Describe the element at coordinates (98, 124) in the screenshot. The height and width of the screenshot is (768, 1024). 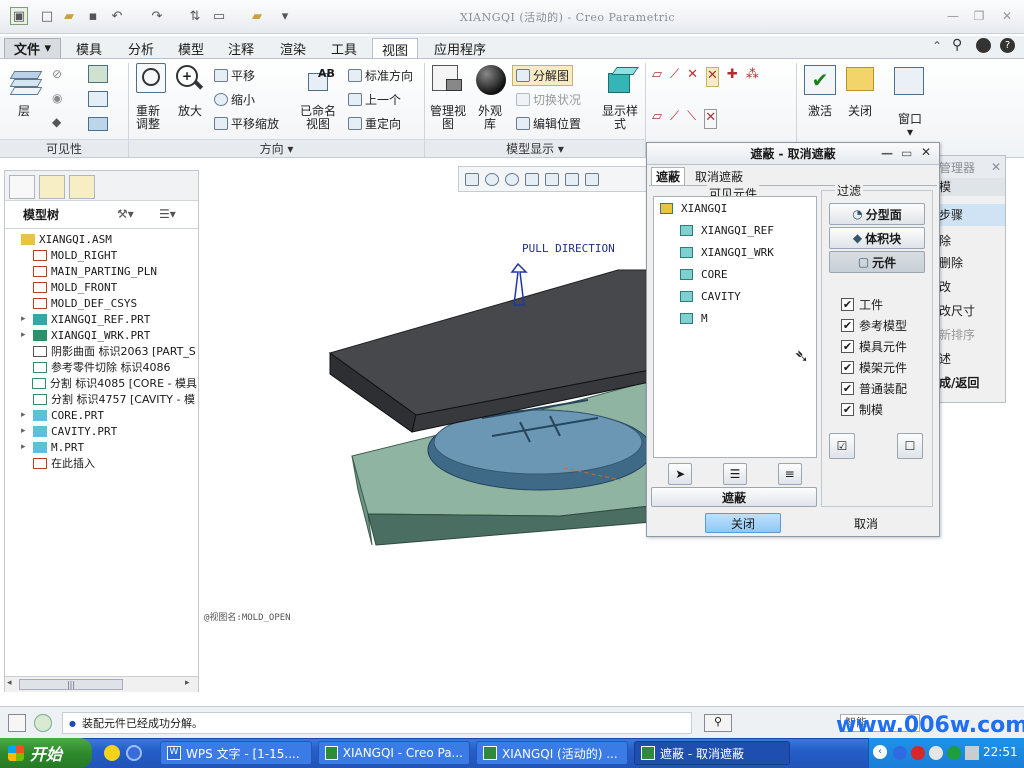
I see `show-all-icon` at that location.